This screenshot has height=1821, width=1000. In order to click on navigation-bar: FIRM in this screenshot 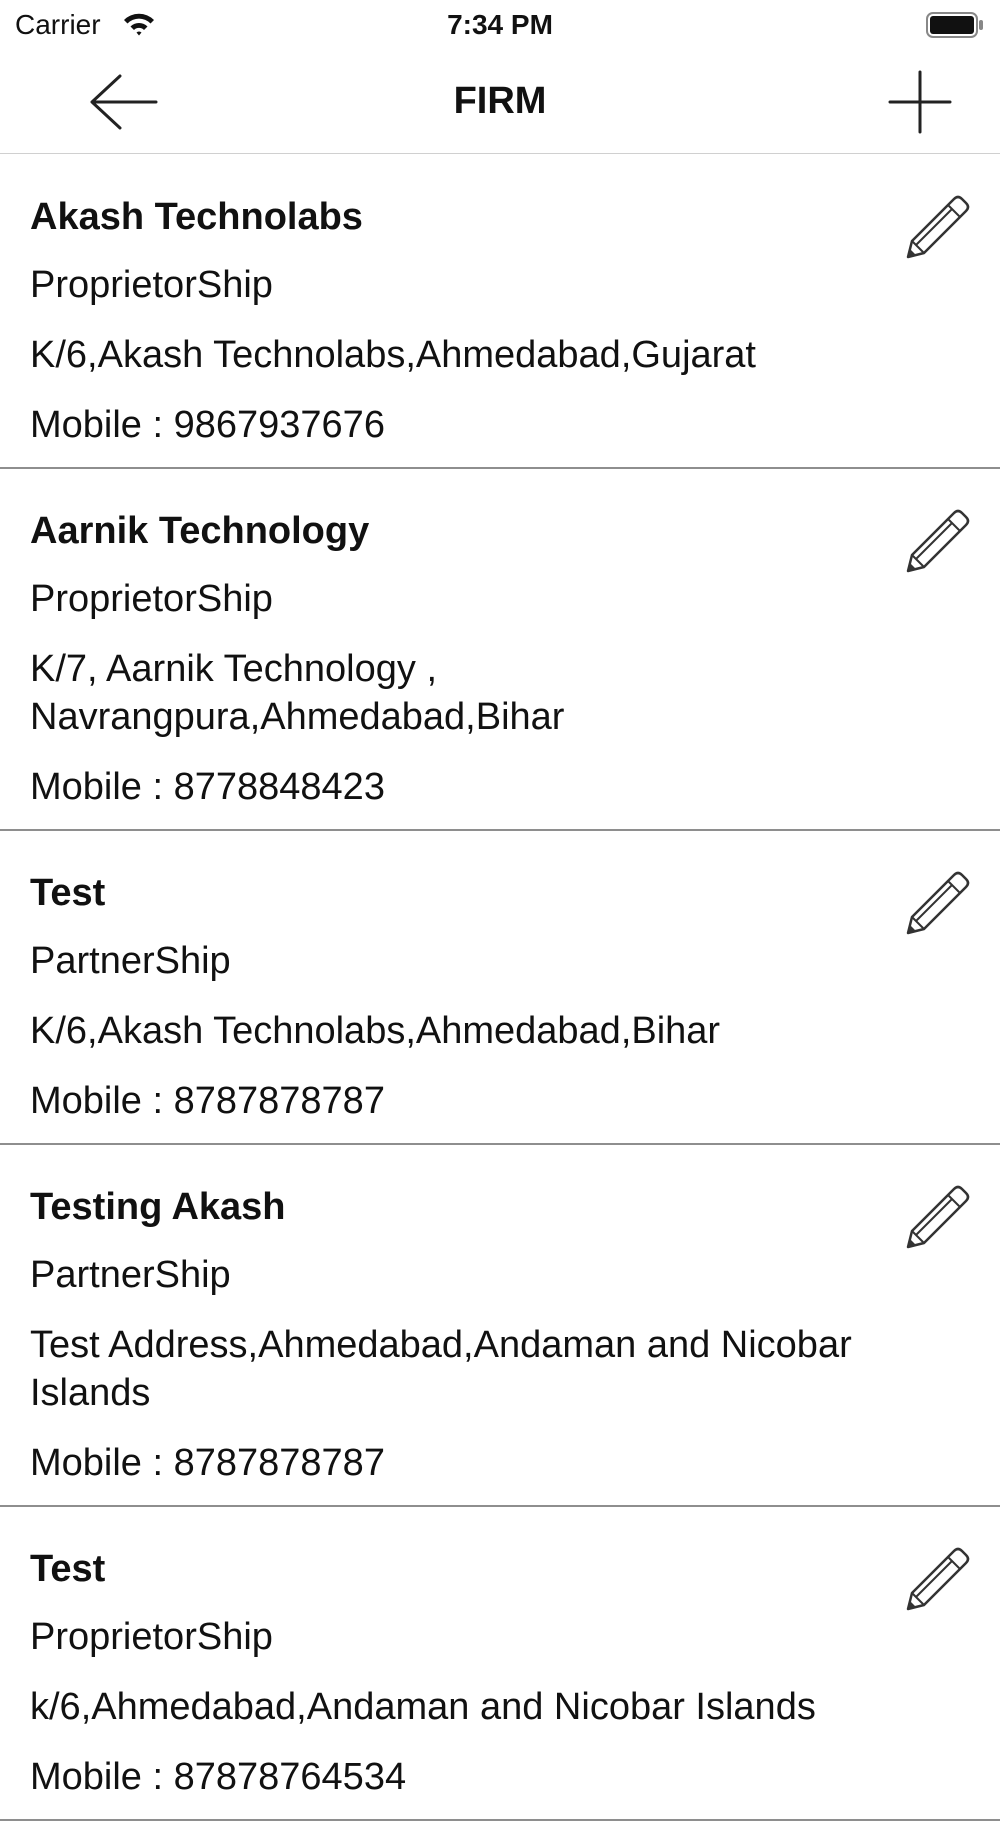, I will do `click(500, 102)`.